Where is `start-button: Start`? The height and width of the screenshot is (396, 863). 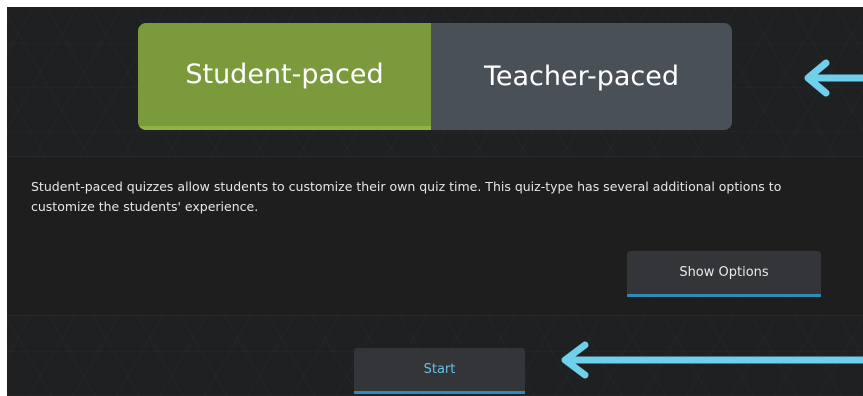 start-button: Start is located at coordinates (439, 371).